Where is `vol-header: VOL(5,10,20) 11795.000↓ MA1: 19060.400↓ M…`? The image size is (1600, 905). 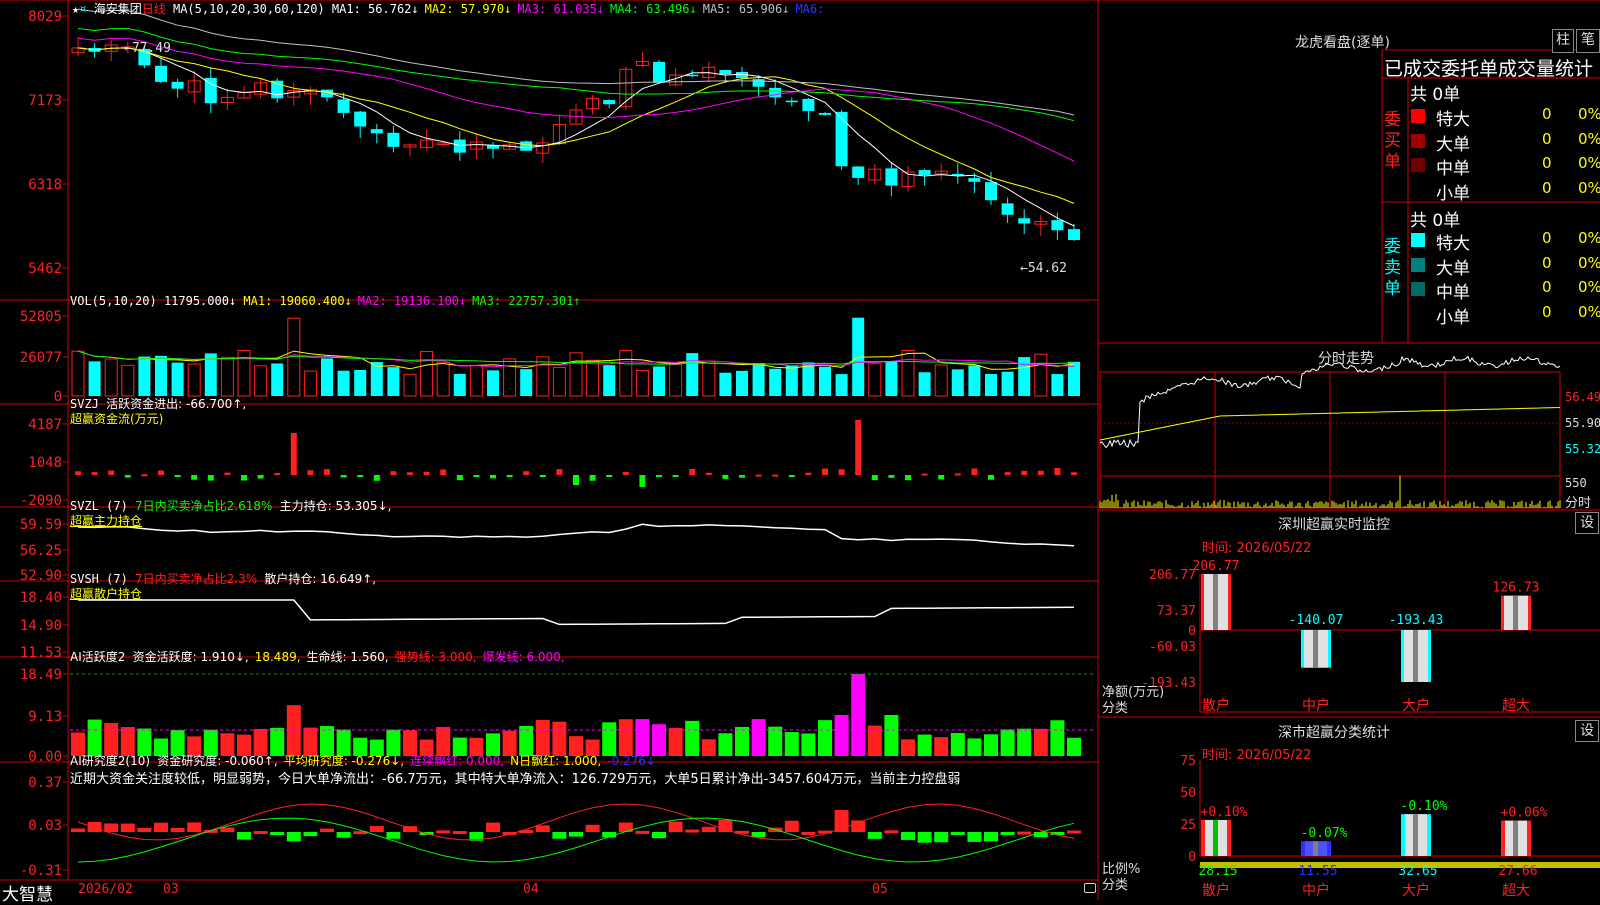
vol-header: VOL(5,10,20) 11795.000↓ MA1: 19060.400↓ M… is located at coordinates (328, 301).